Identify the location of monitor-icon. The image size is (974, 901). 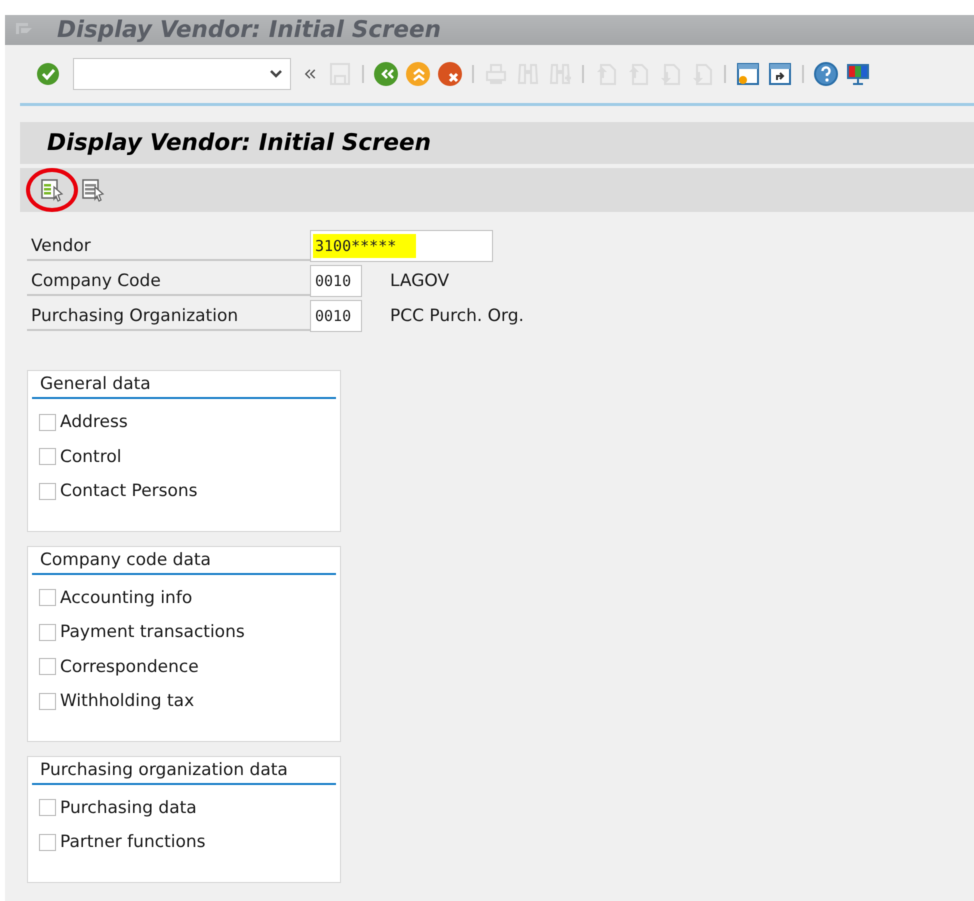
(858, 74).